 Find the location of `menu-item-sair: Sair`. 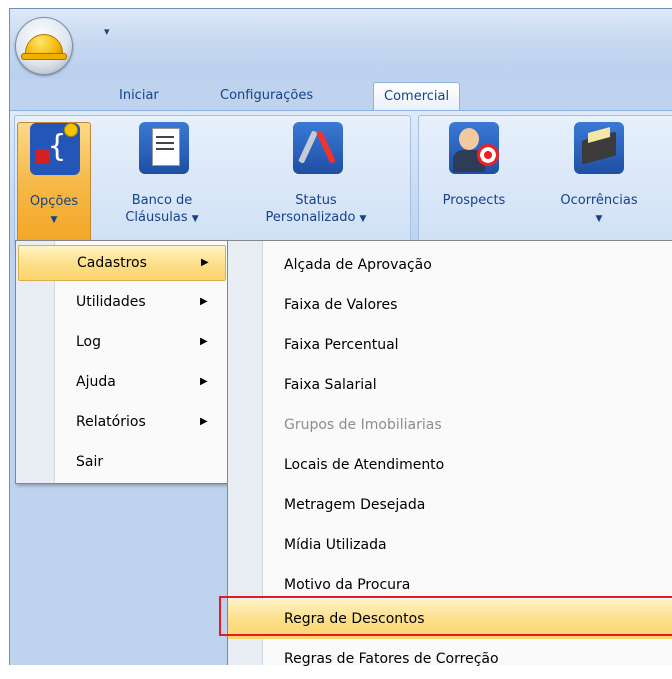

menu-item-sair: Sair is located at coordinates (121, 462).